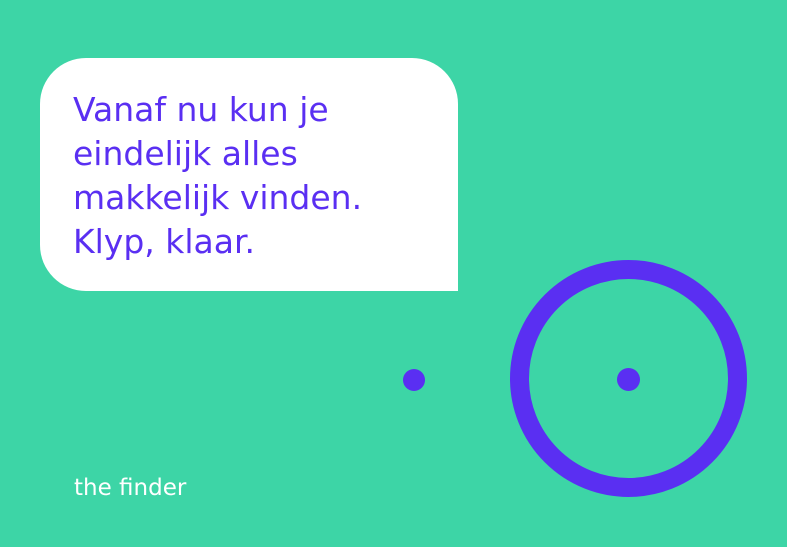 The image size is (787, 547). What do you see at coordinates (164, 241) in the screenshot?
I see `message-line-4: Klyp, klaar.` at bounding box center [164, 241].